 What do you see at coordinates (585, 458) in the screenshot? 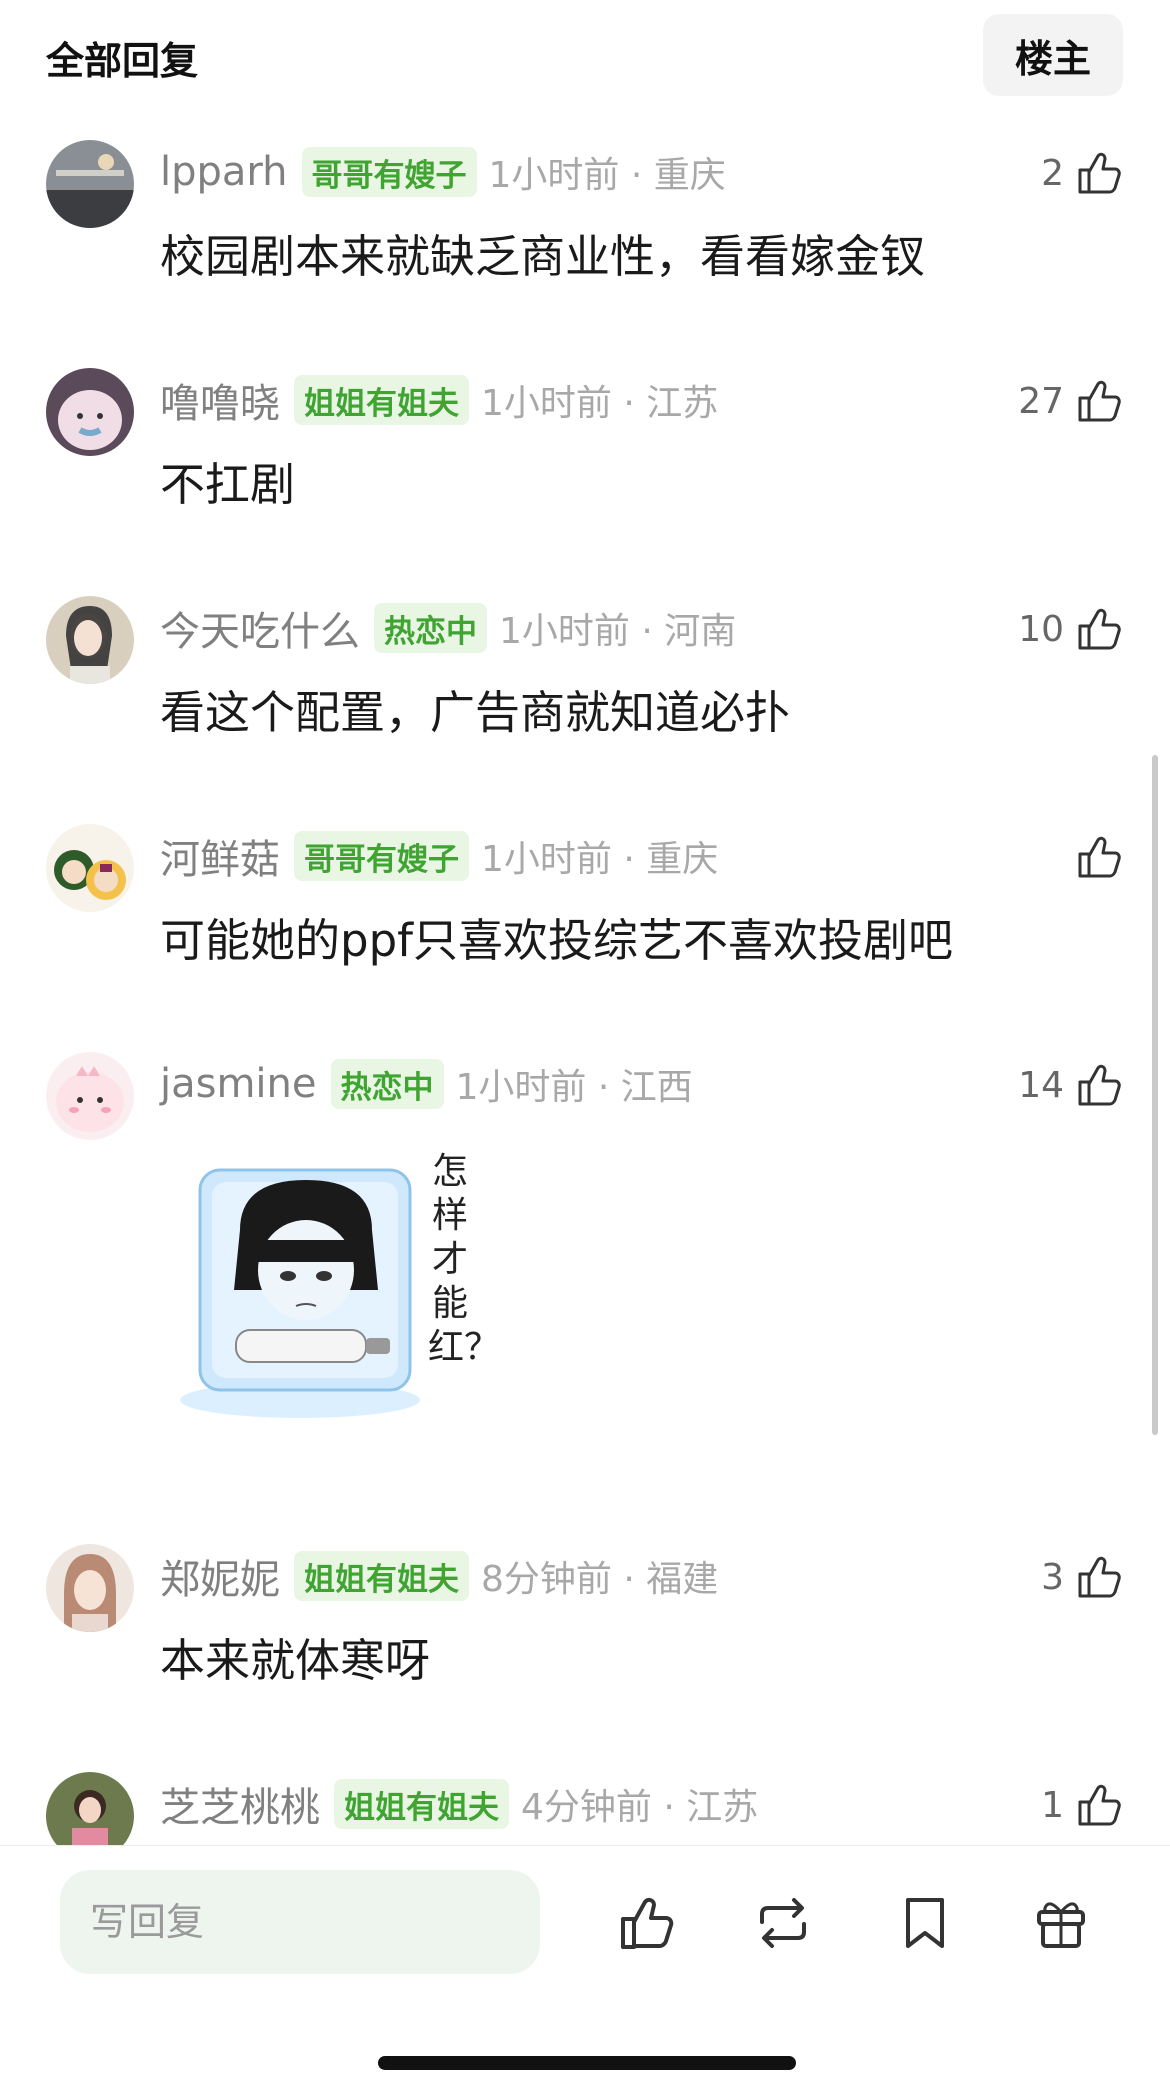
I see `comment-item: 噜噜晓 姐姐有姐夫 1小时前 · 江苏 不扛剧 27` at bounding box center [585, 458].